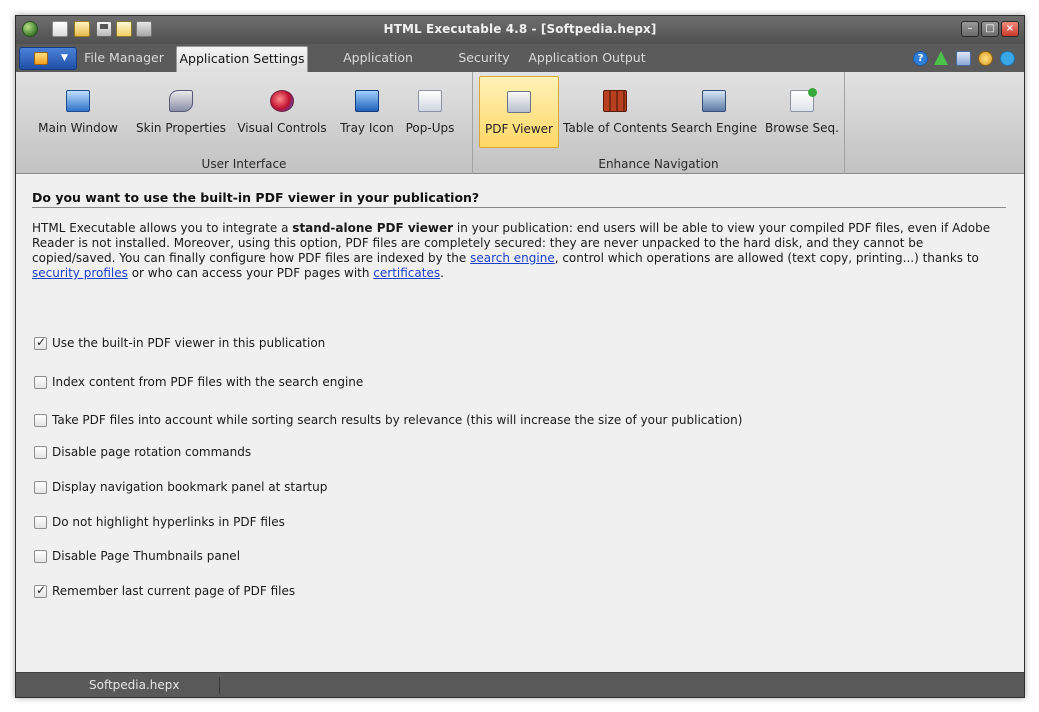 The height and width of the screenshot is (712, 1039). What do you see at coordinates (985, 58) in the screenshot?
I see `star-icon` at bounding box center [985, 58].